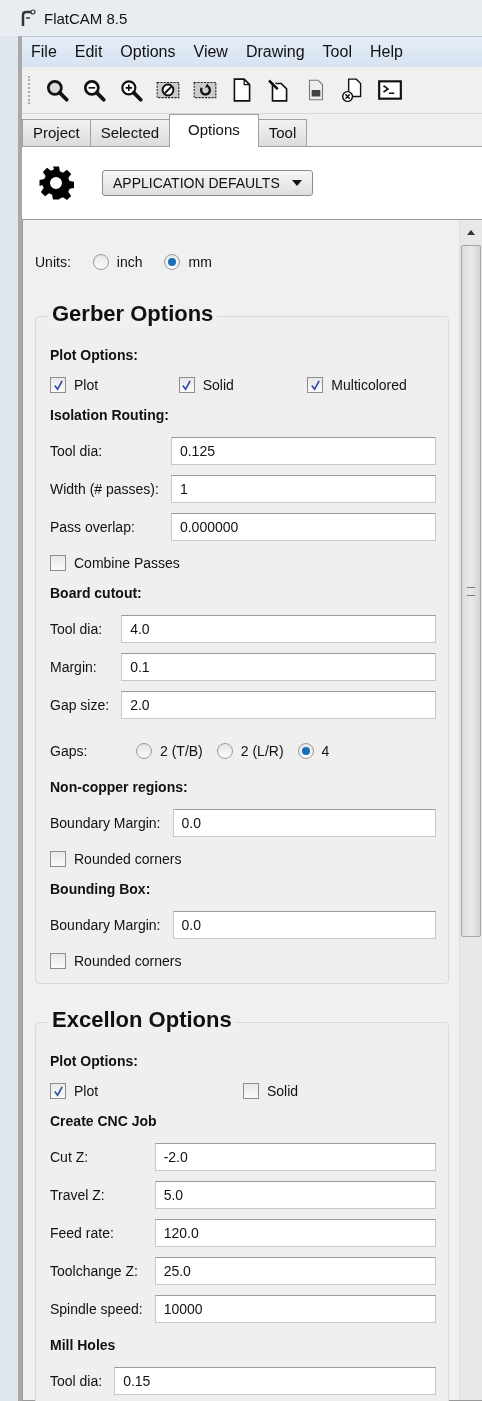  I want to click on radio-option: 2 (T/B), so click(169, 751).